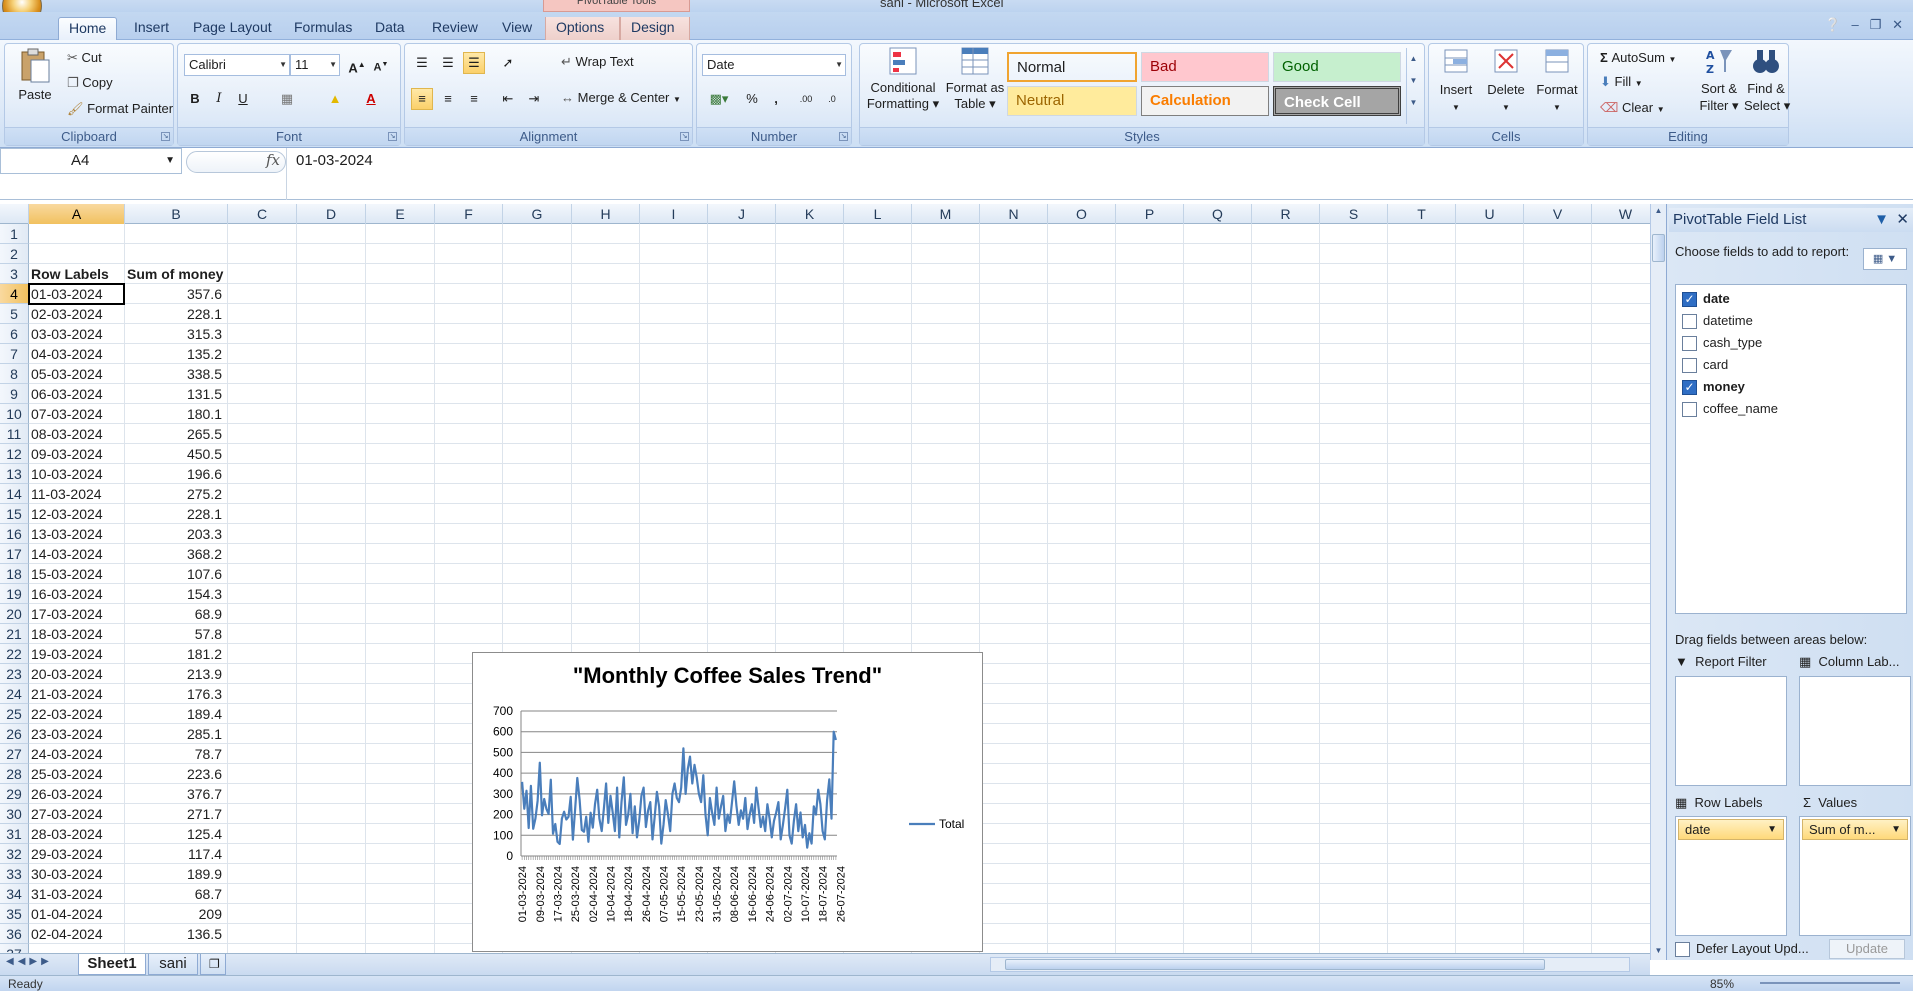  What do you see at coordinates (1354, 214) in the screenshot?
I see `column-header: S` at bounding box center [1354, 214].